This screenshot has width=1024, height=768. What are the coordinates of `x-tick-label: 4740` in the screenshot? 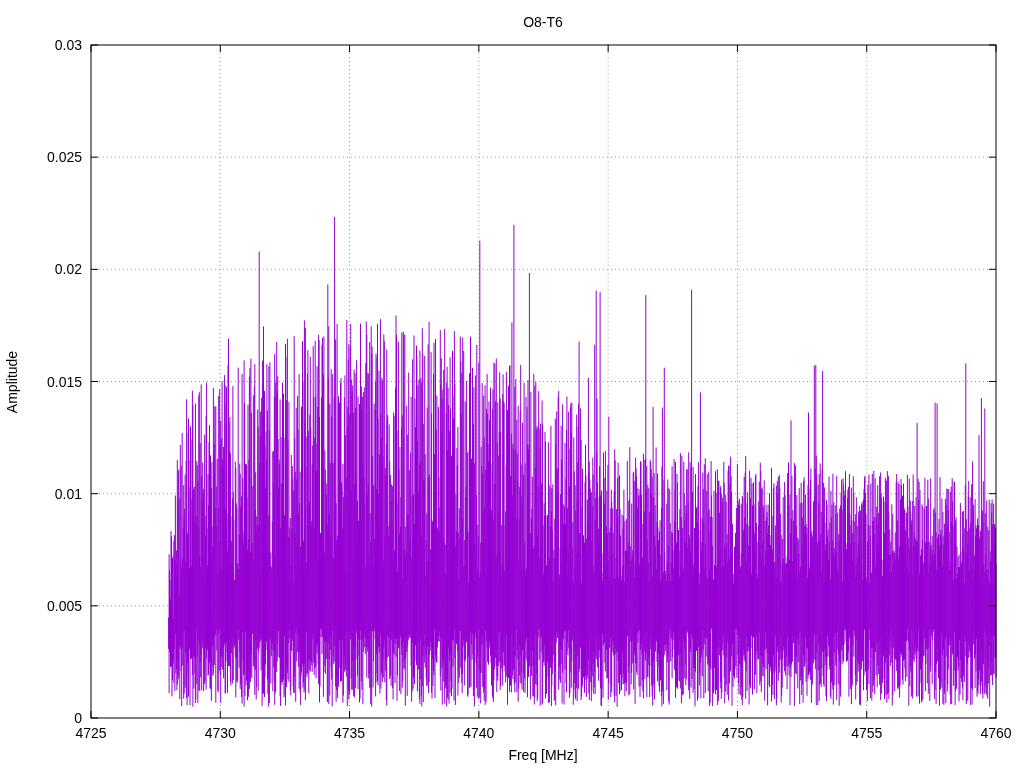 It's located at (479, 733).